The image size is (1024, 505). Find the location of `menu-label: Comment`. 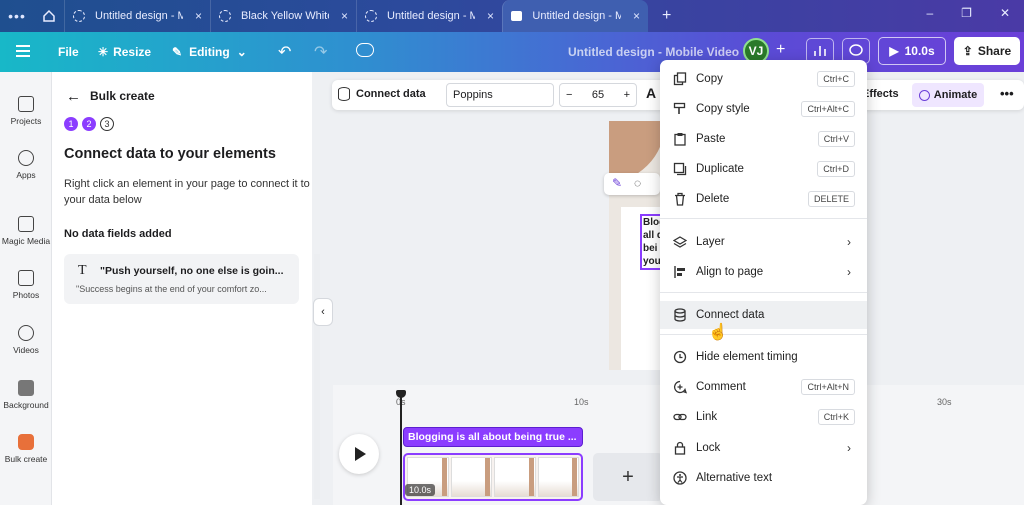

menu-label: Comment is located at coordinates (721, 387).